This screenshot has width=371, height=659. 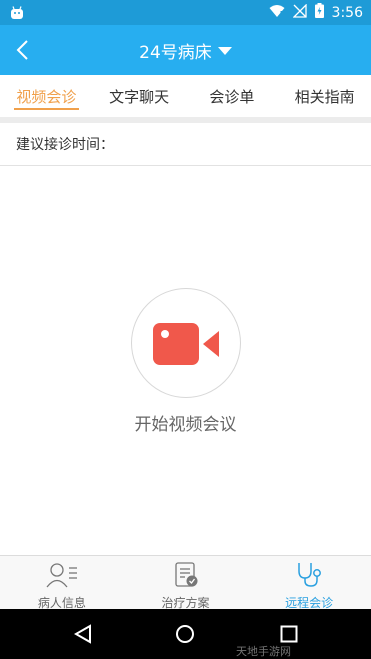 I want to click on home-circle-icon, so click(x=185, y=634).